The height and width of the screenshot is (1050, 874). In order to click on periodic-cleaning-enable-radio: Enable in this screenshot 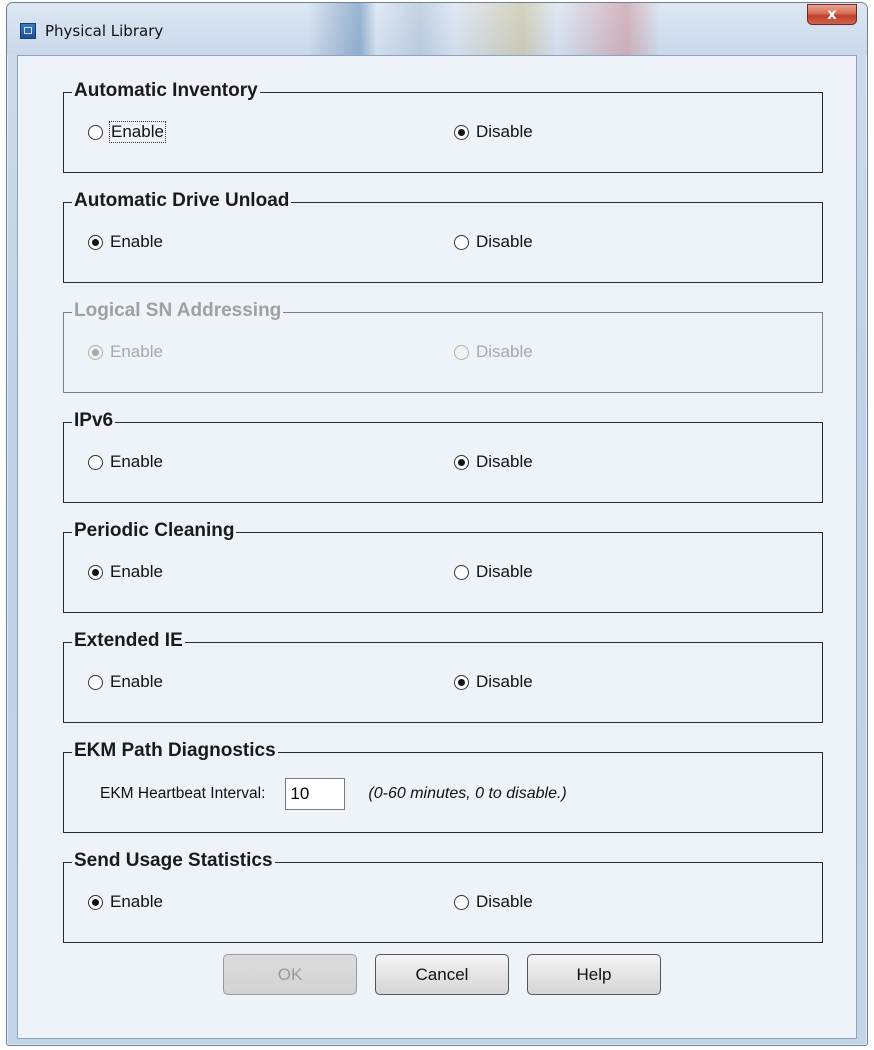, I will do `click(125, 572)`.